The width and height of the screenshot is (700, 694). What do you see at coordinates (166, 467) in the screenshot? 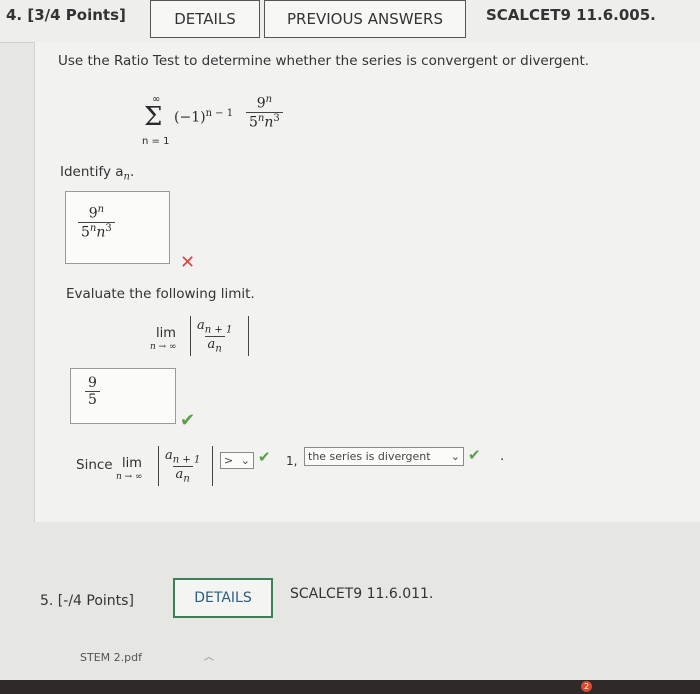
I see `since-expression: lim n → ∞ an + 1 an` at bounding box center [166, 467].